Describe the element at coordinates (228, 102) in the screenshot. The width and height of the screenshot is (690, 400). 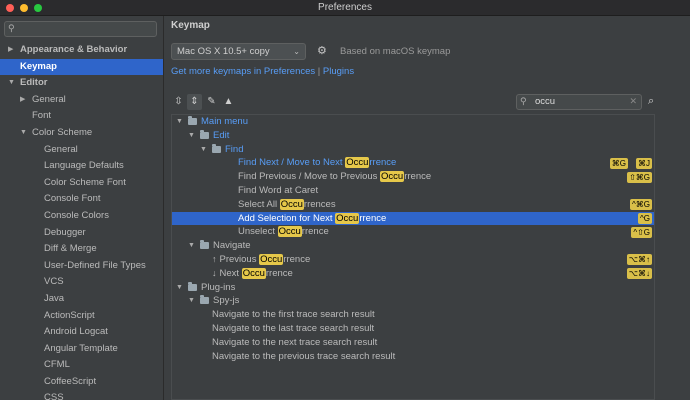
I see `warning-icon: ▲` at that location.